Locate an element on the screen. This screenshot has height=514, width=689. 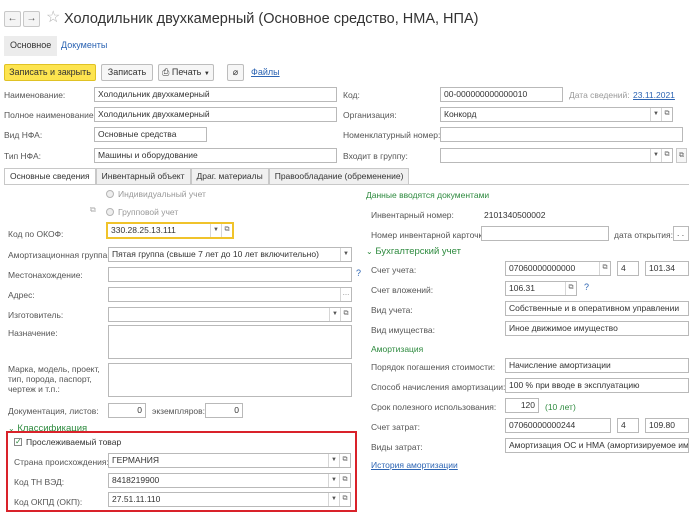
save-and-close-button: Записать и закрыть is located at coordinates (50, 72).